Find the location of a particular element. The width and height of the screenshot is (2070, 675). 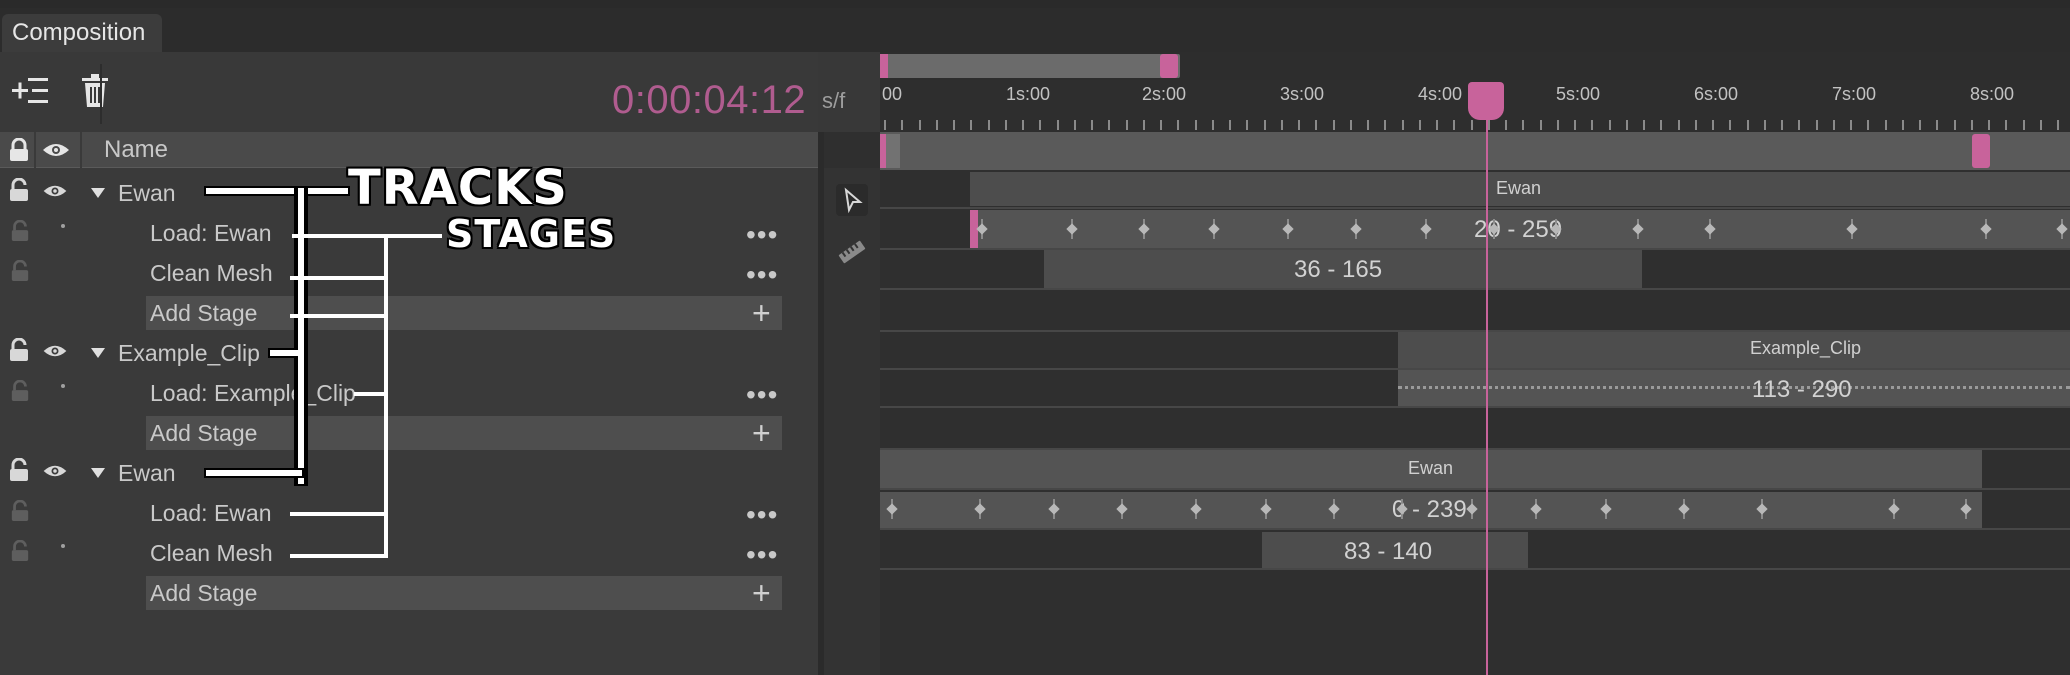

playhead-handle is located at coordinates (1486, 101).